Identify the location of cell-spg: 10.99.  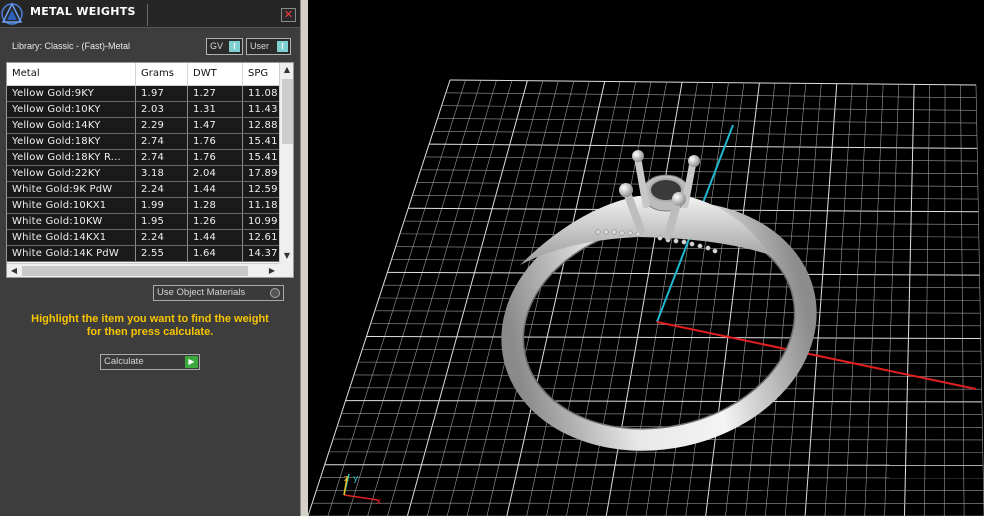
(263, 221).